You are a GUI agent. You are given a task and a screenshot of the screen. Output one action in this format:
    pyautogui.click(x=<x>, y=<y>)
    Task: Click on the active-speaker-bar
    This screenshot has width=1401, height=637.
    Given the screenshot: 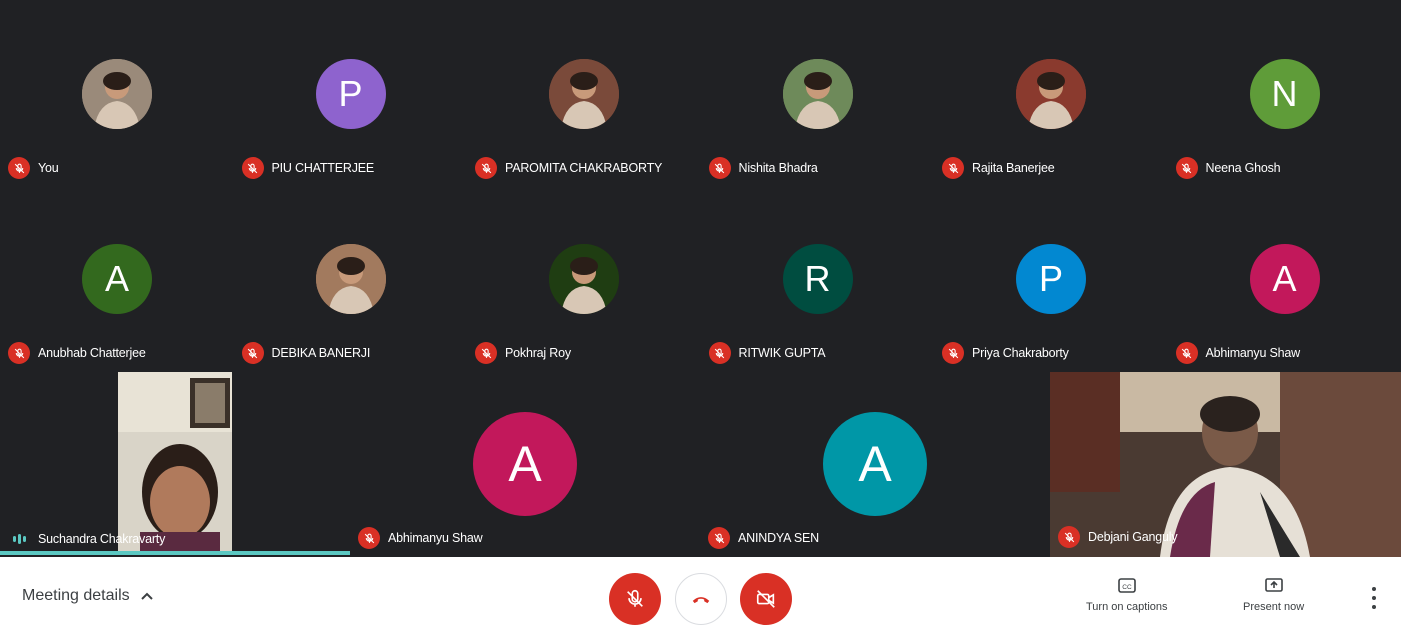 What is the action you would take?
    pyautogui.click(x=175, y=553)
    